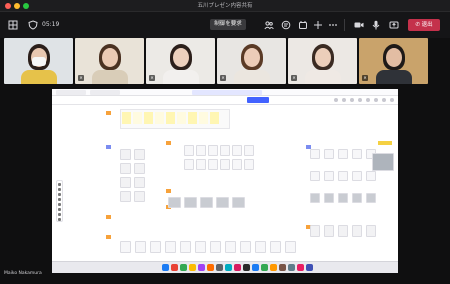 This screenshot has height=284, width=450. Describe the element at coordinates (38, 61) in the screenshot. I see `participant-video-tile` at that location.